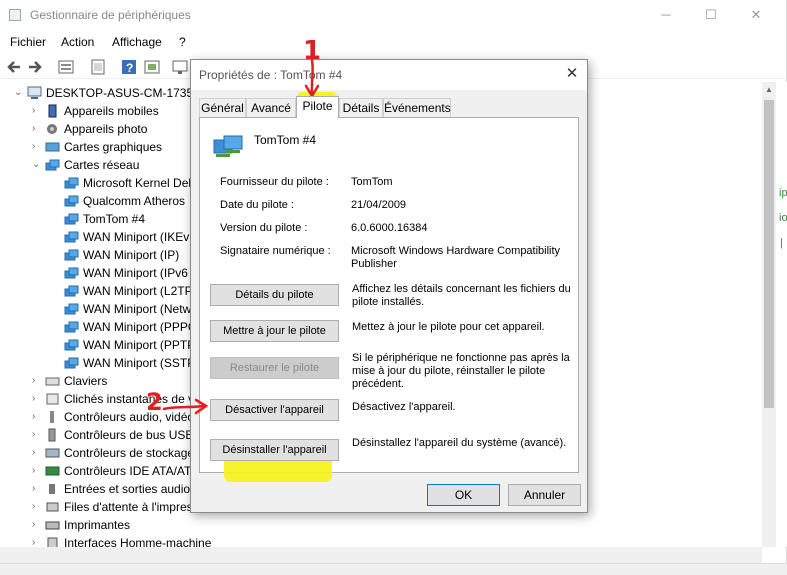 Image resolution: width=787 pixels, height=575 pixels. Describe the element at coordinates (139, 345) in the screenshot. I see `tree-item-label: WAN Miniport (PPTP` at that location.